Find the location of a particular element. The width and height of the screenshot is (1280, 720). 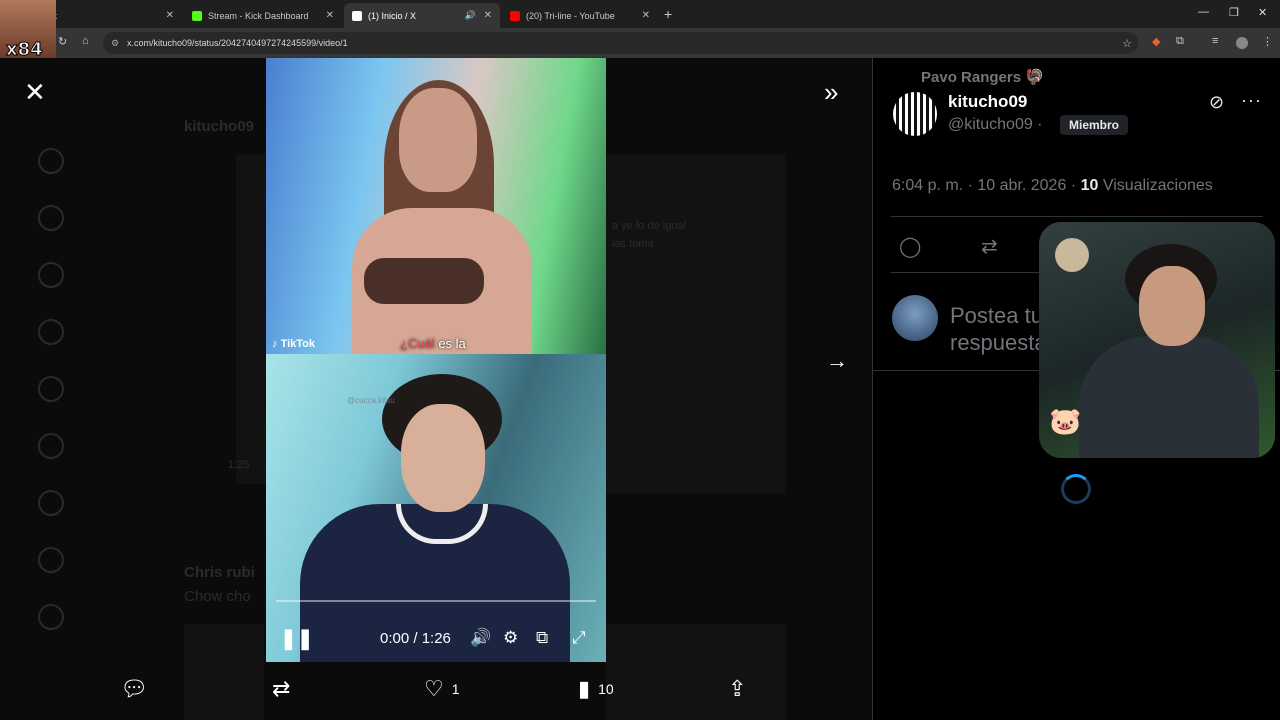

reply-input: Postea tu respuesta is located at coordinates (998, 329).